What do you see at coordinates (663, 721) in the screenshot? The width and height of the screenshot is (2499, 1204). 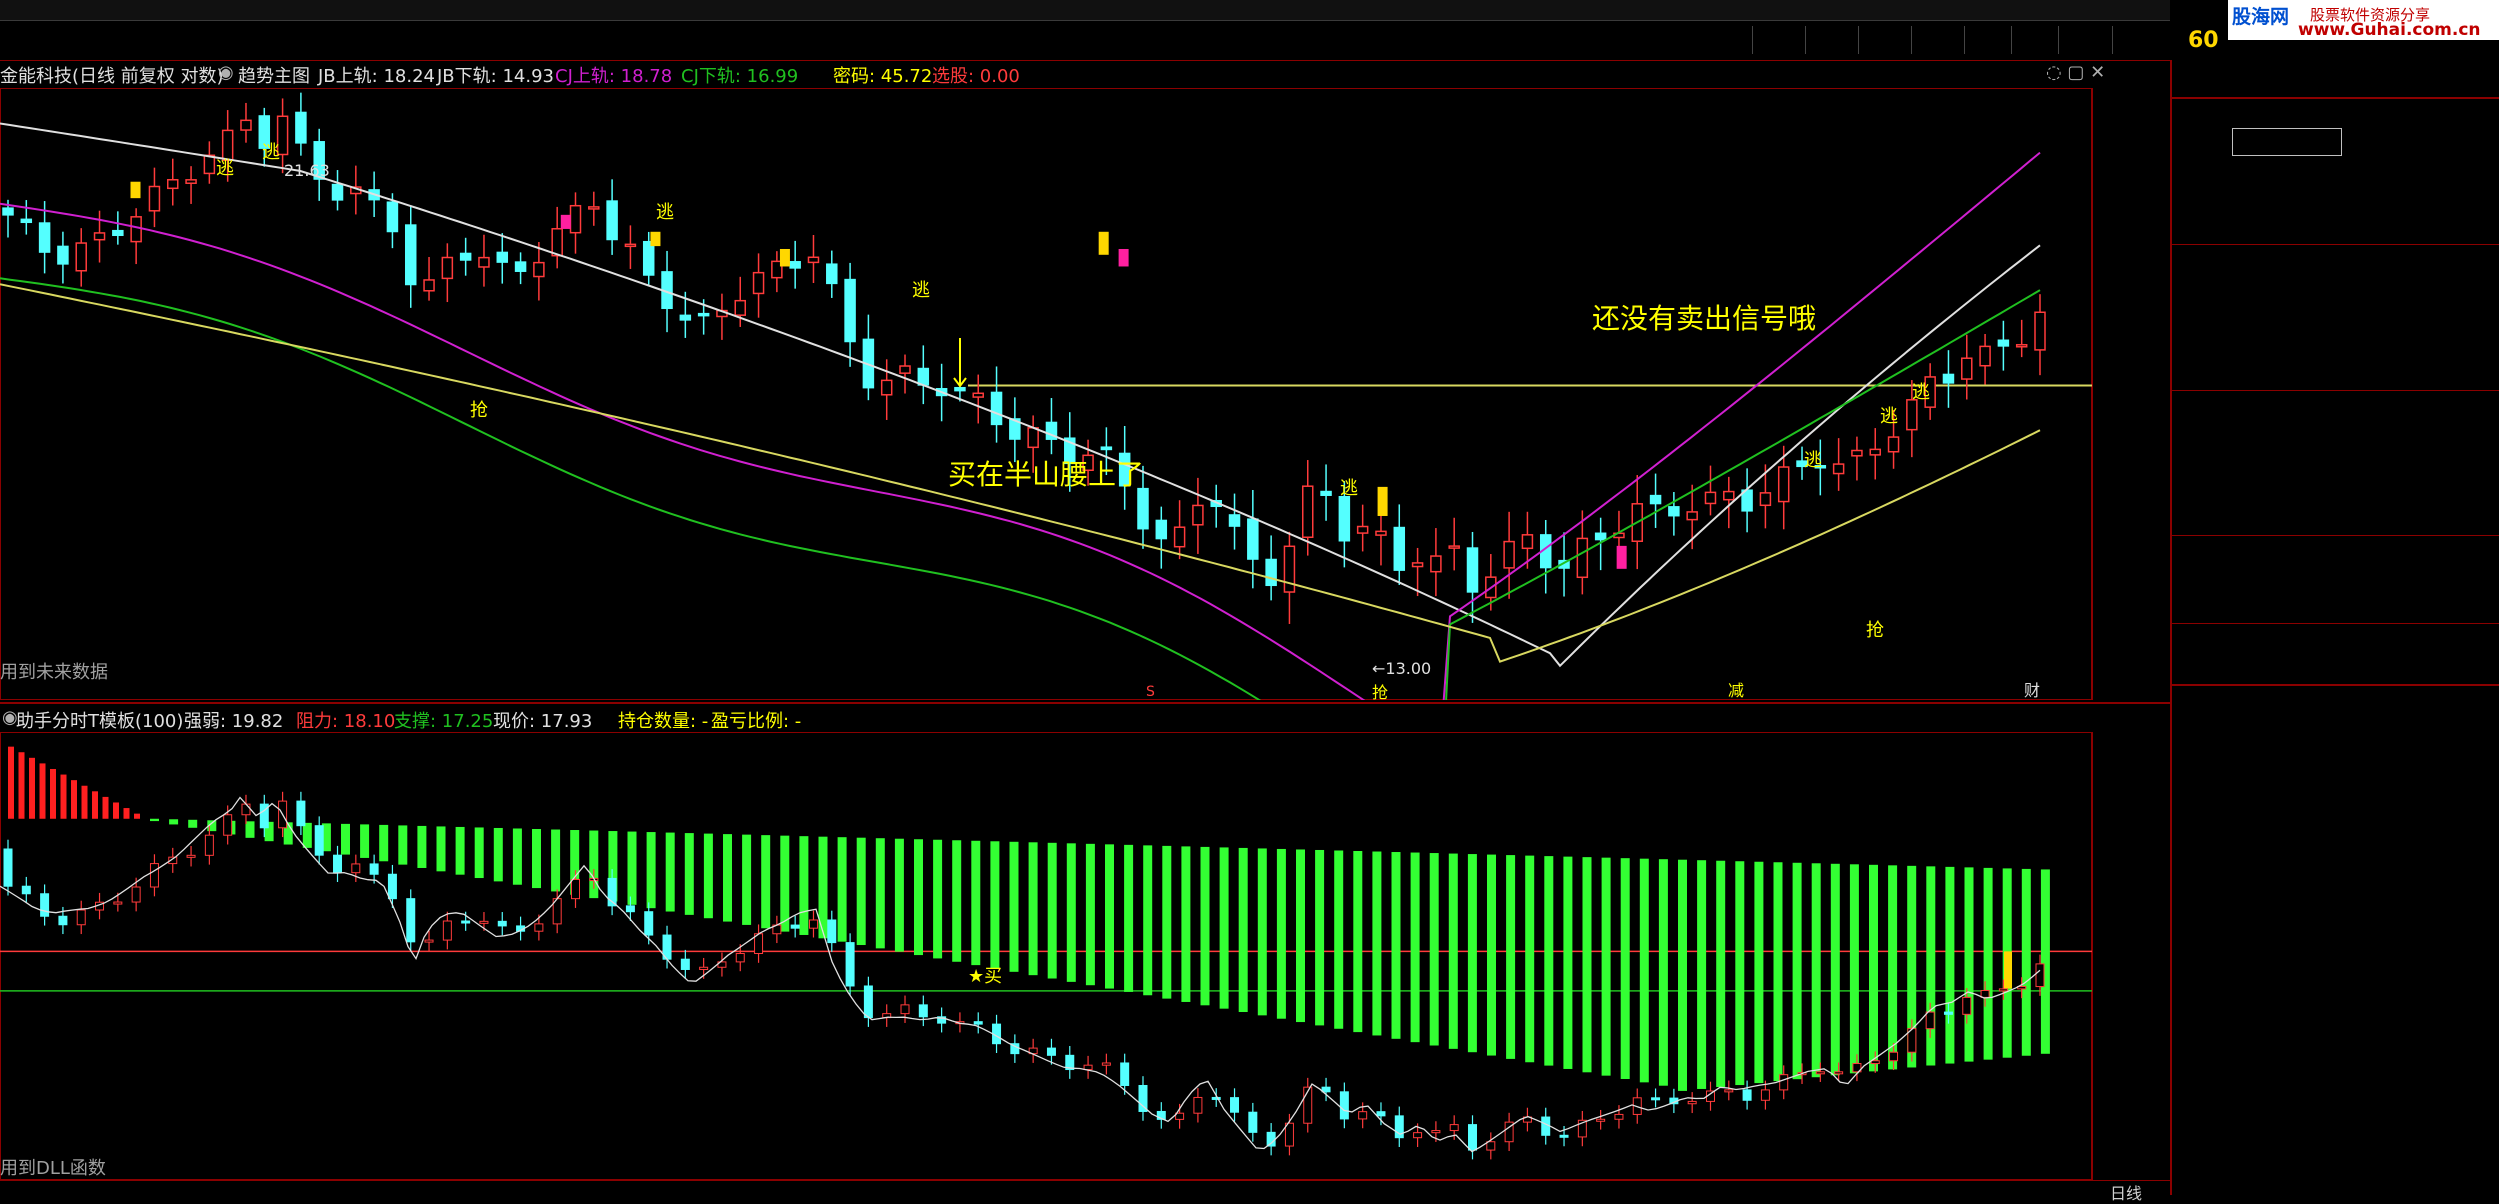 I see `position-value: 持仓数量: -` at bounding box center [663, 721].